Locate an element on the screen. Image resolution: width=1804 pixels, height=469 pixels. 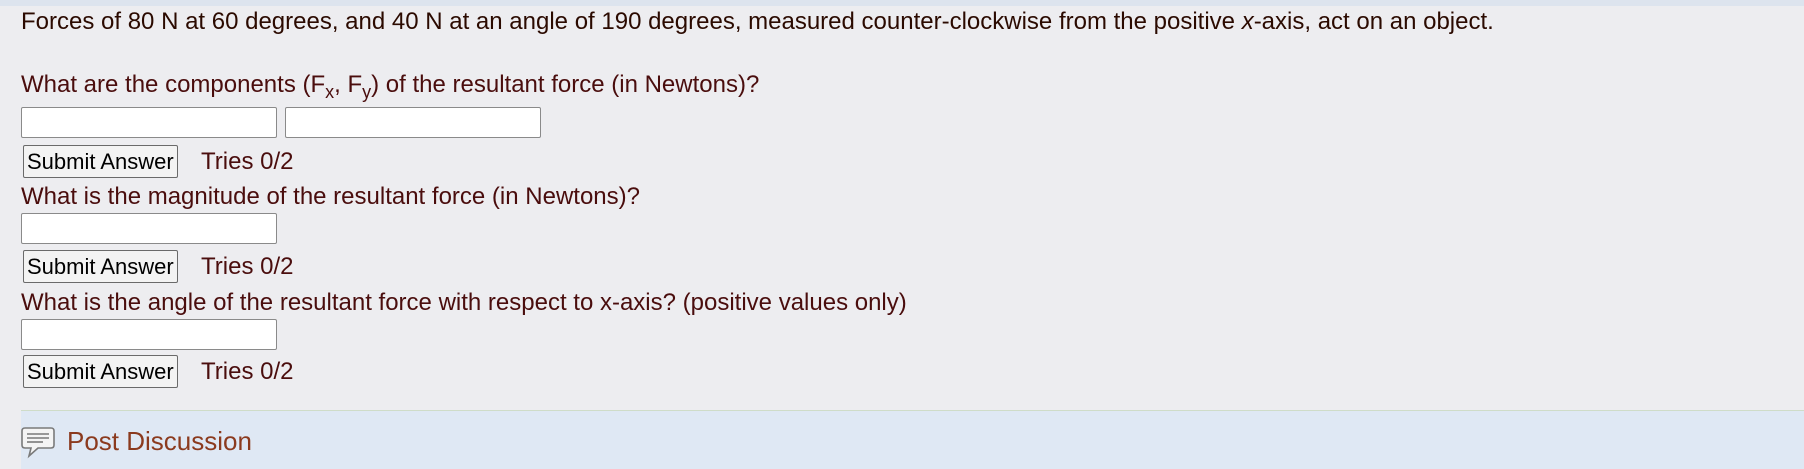
components-tries-counter: Tries 0/2 is located at coordinates (247, 161).